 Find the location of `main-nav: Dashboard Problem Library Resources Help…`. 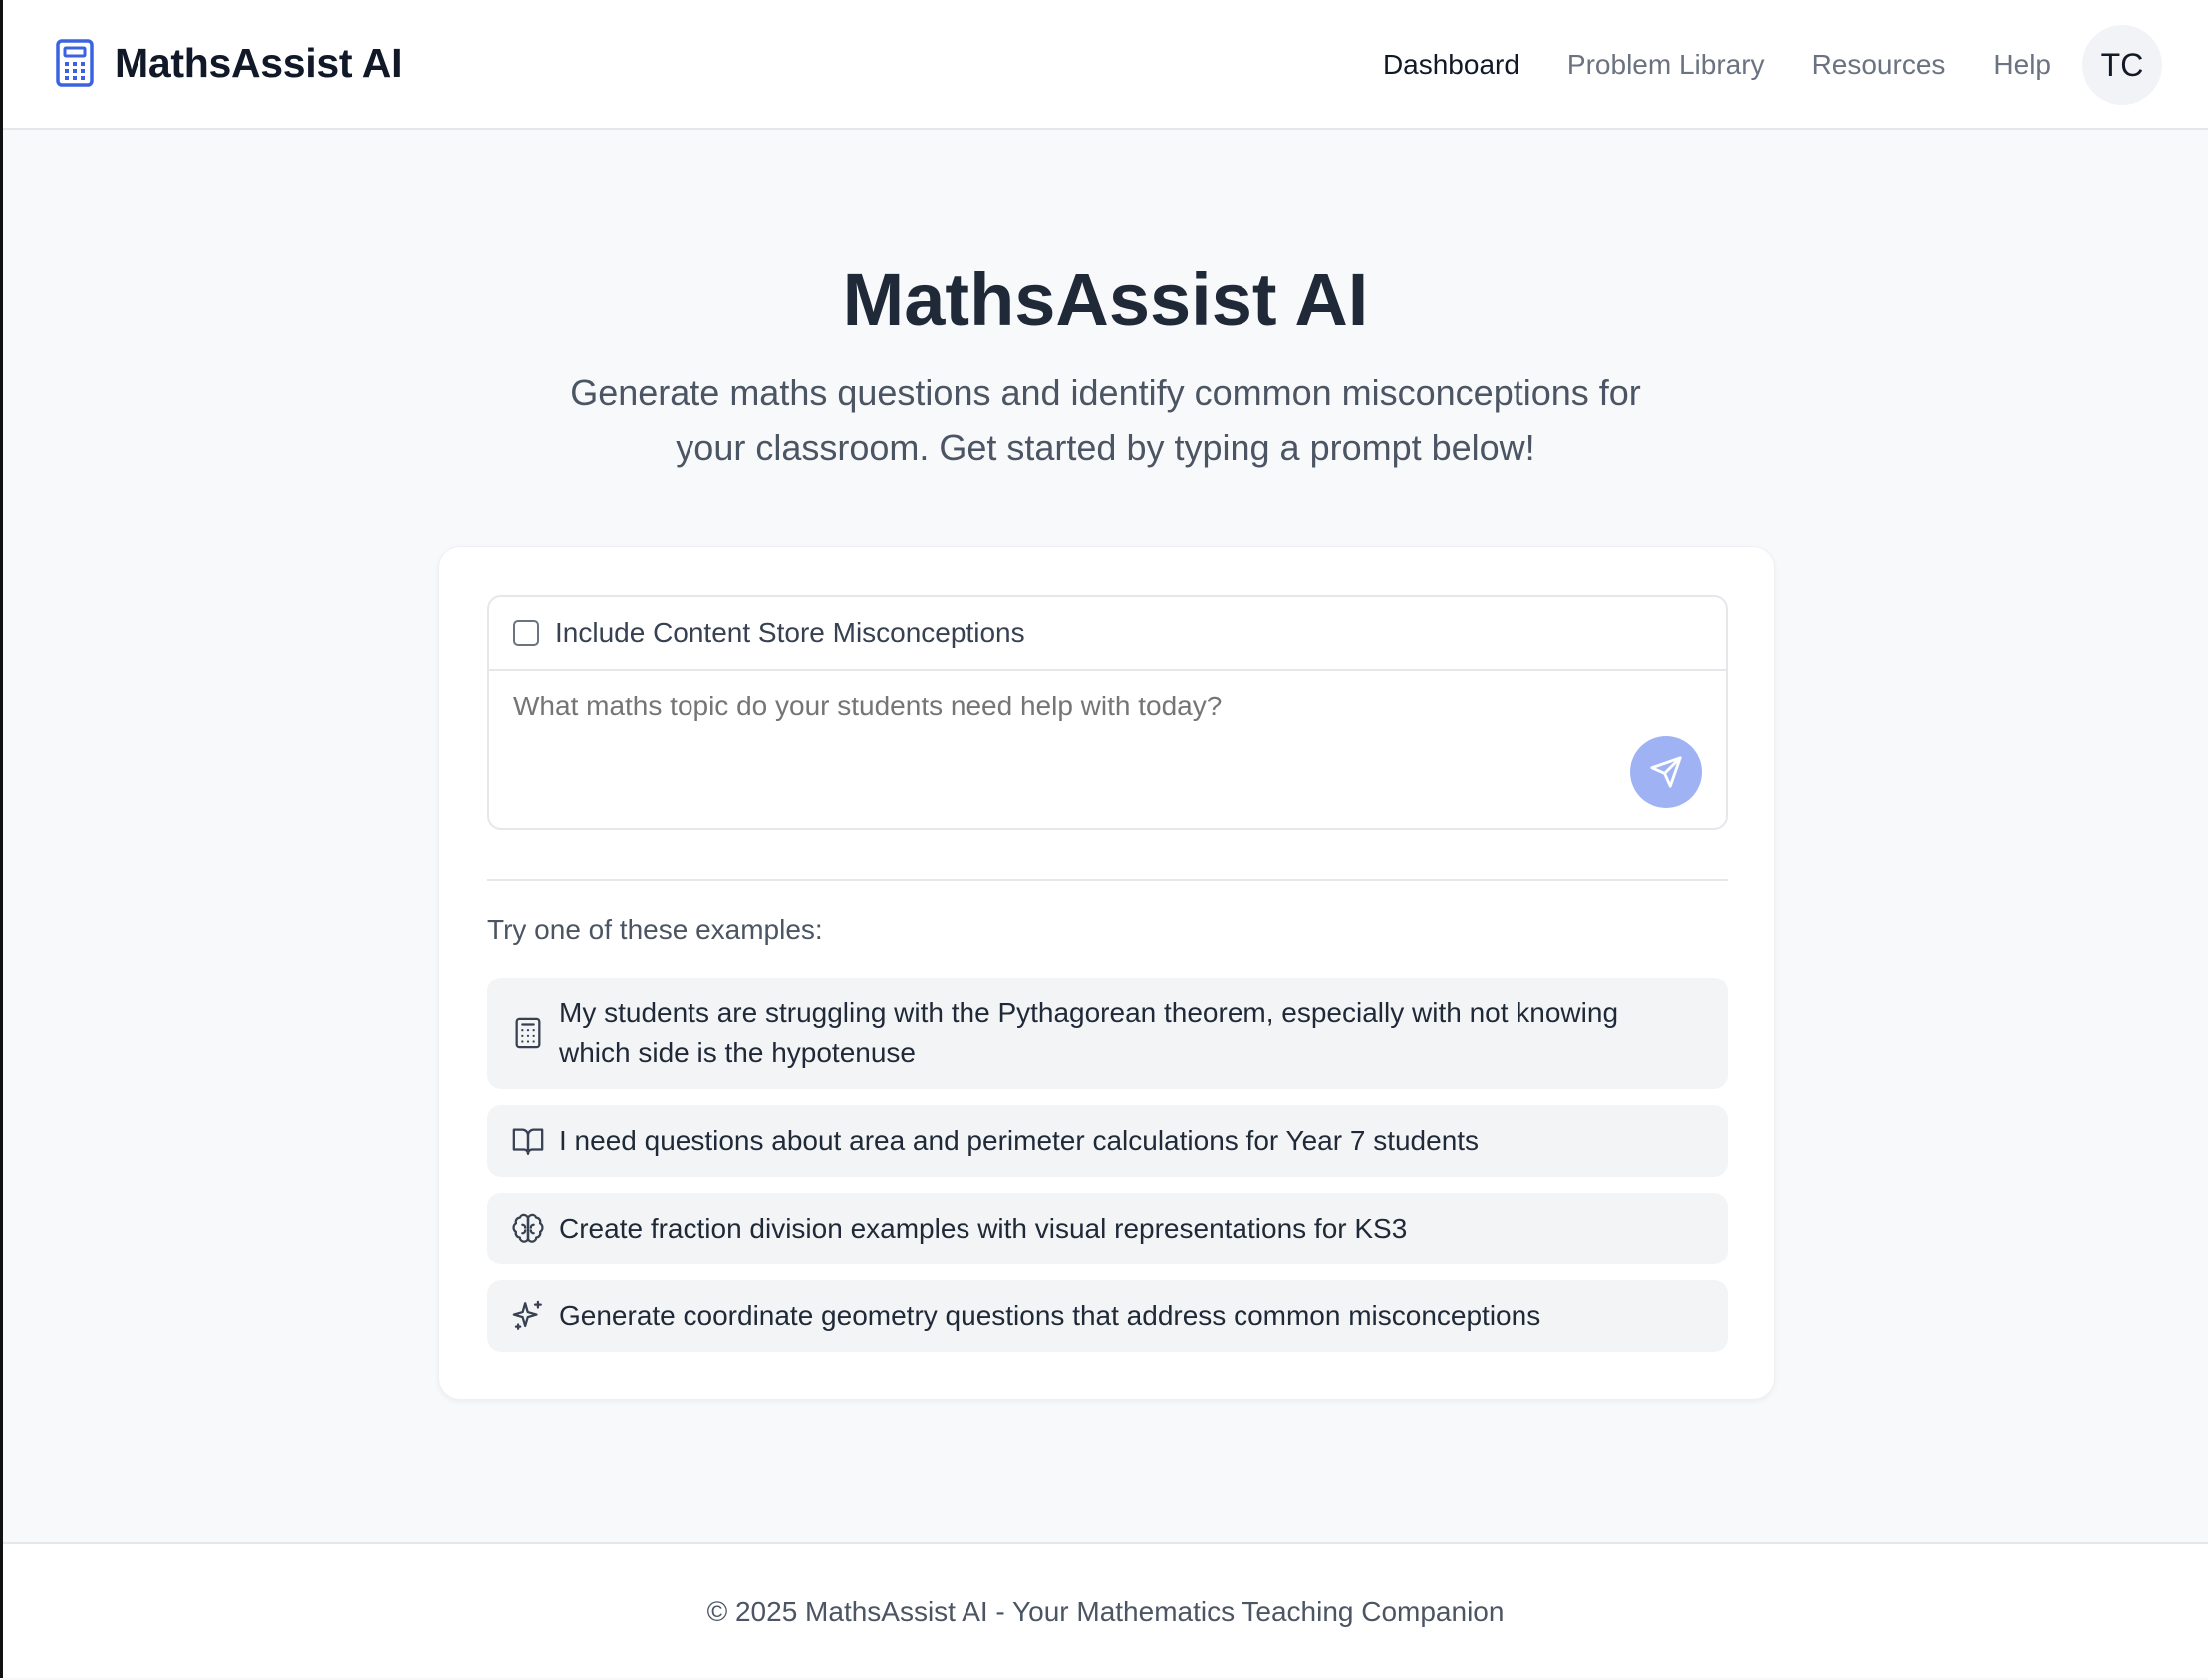

main-nav: Dashboard Problem Library Resources Help… is located at coordinates (1771, 65).